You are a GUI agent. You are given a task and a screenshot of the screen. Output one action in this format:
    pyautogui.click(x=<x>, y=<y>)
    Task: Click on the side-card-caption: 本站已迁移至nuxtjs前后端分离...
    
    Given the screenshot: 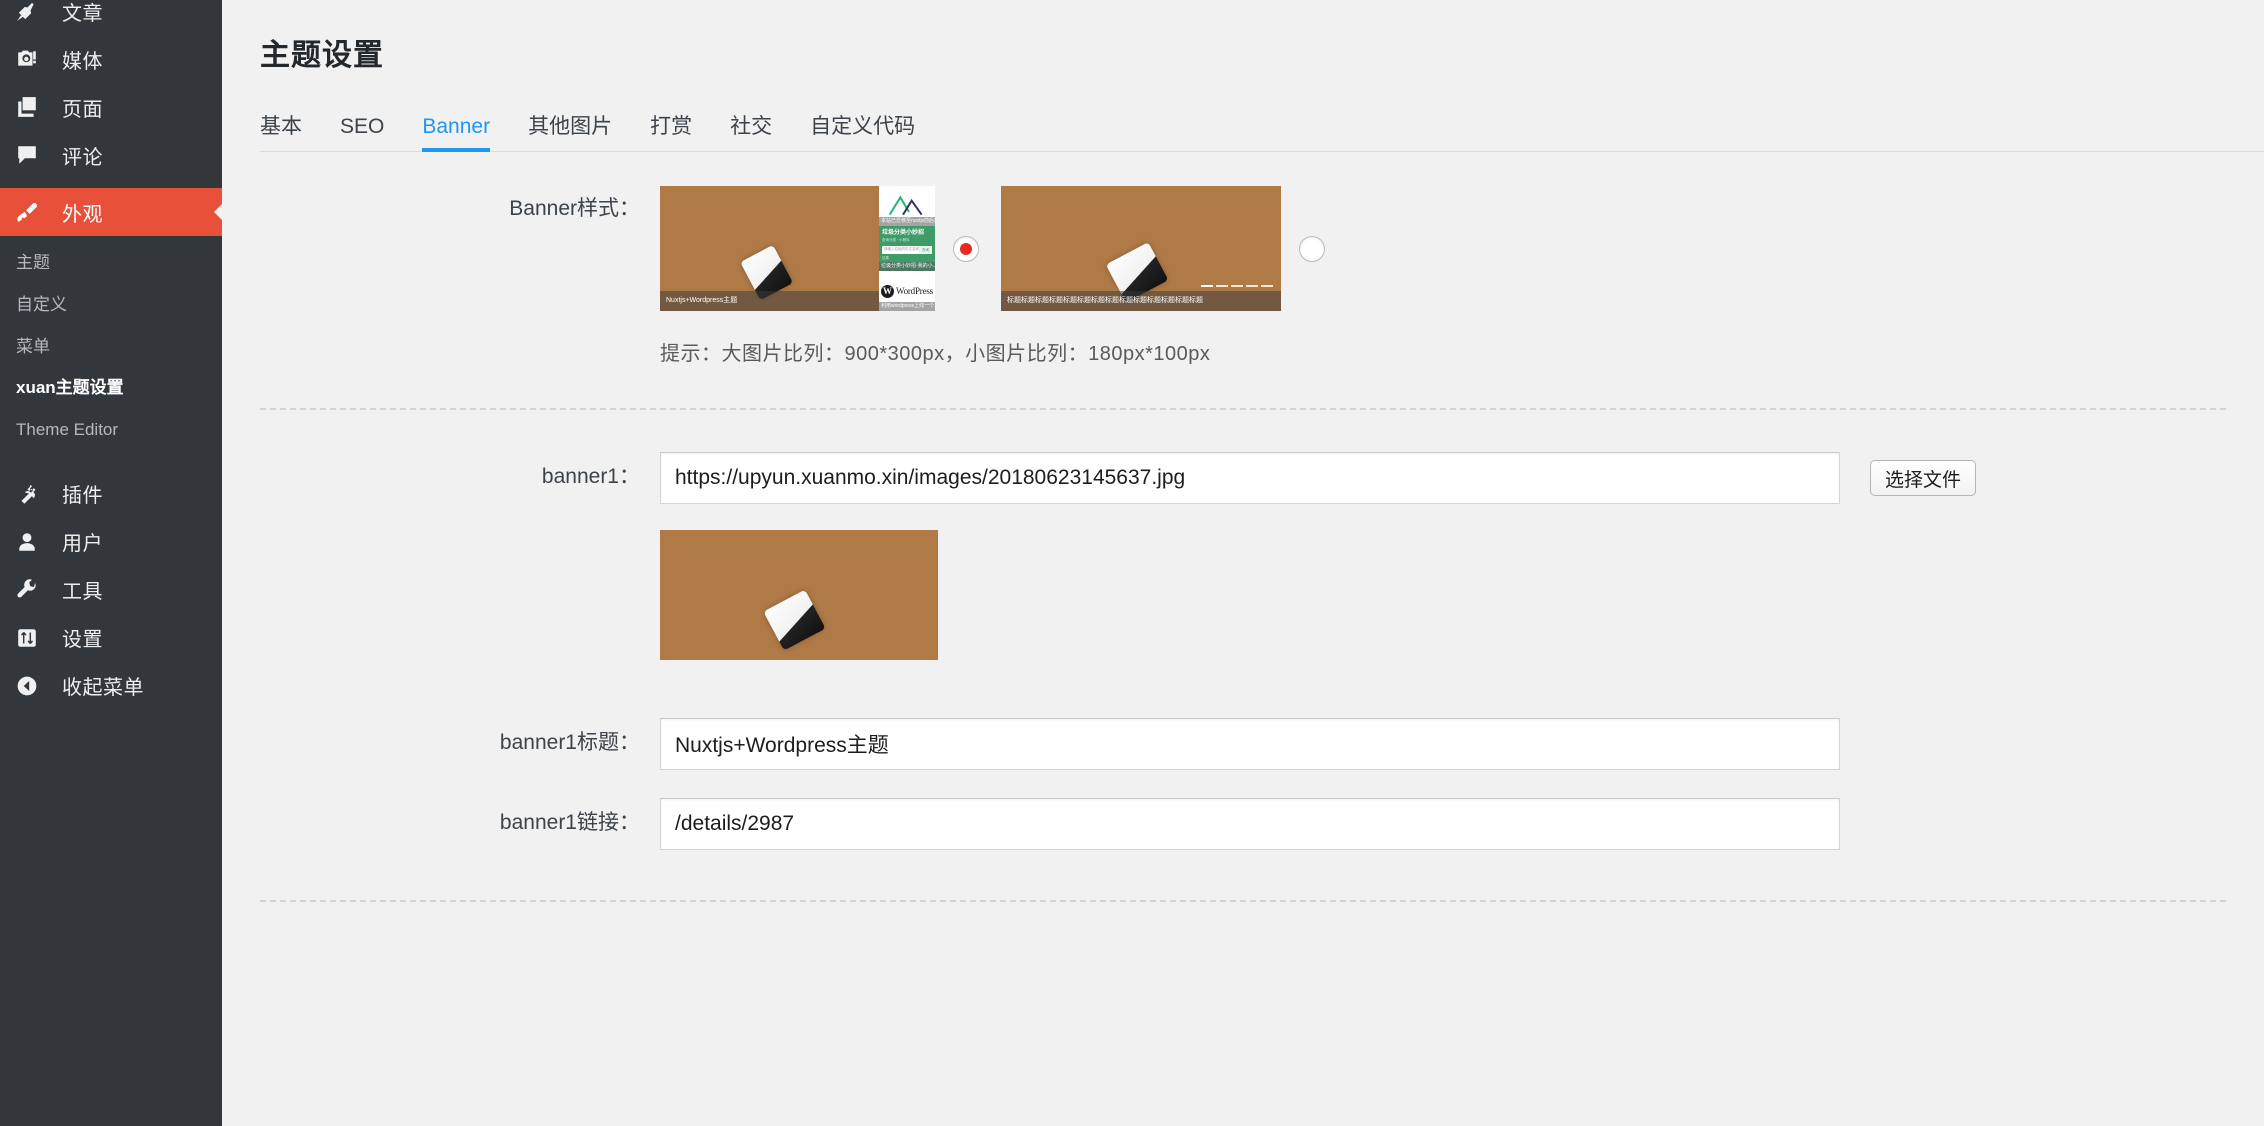 What is the action you would take?
    pyautogui.click(x=907, y=221)
    